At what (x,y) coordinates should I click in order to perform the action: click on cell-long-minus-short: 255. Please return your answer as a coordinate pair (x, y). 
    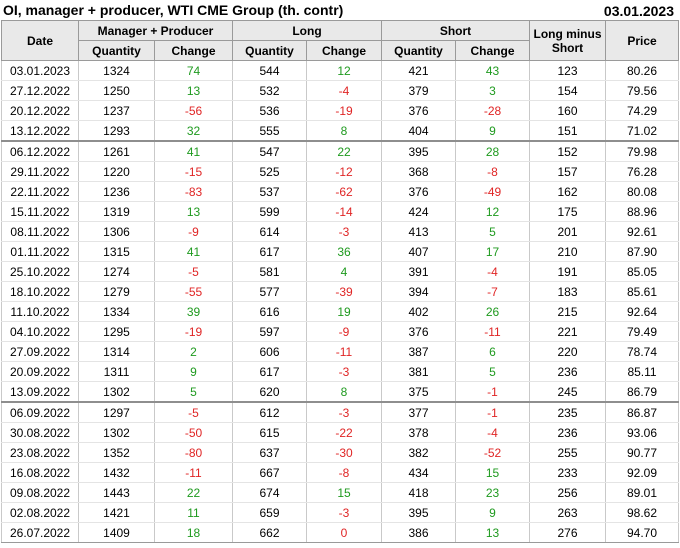
    Looking at the image, I should click on (568, 452).